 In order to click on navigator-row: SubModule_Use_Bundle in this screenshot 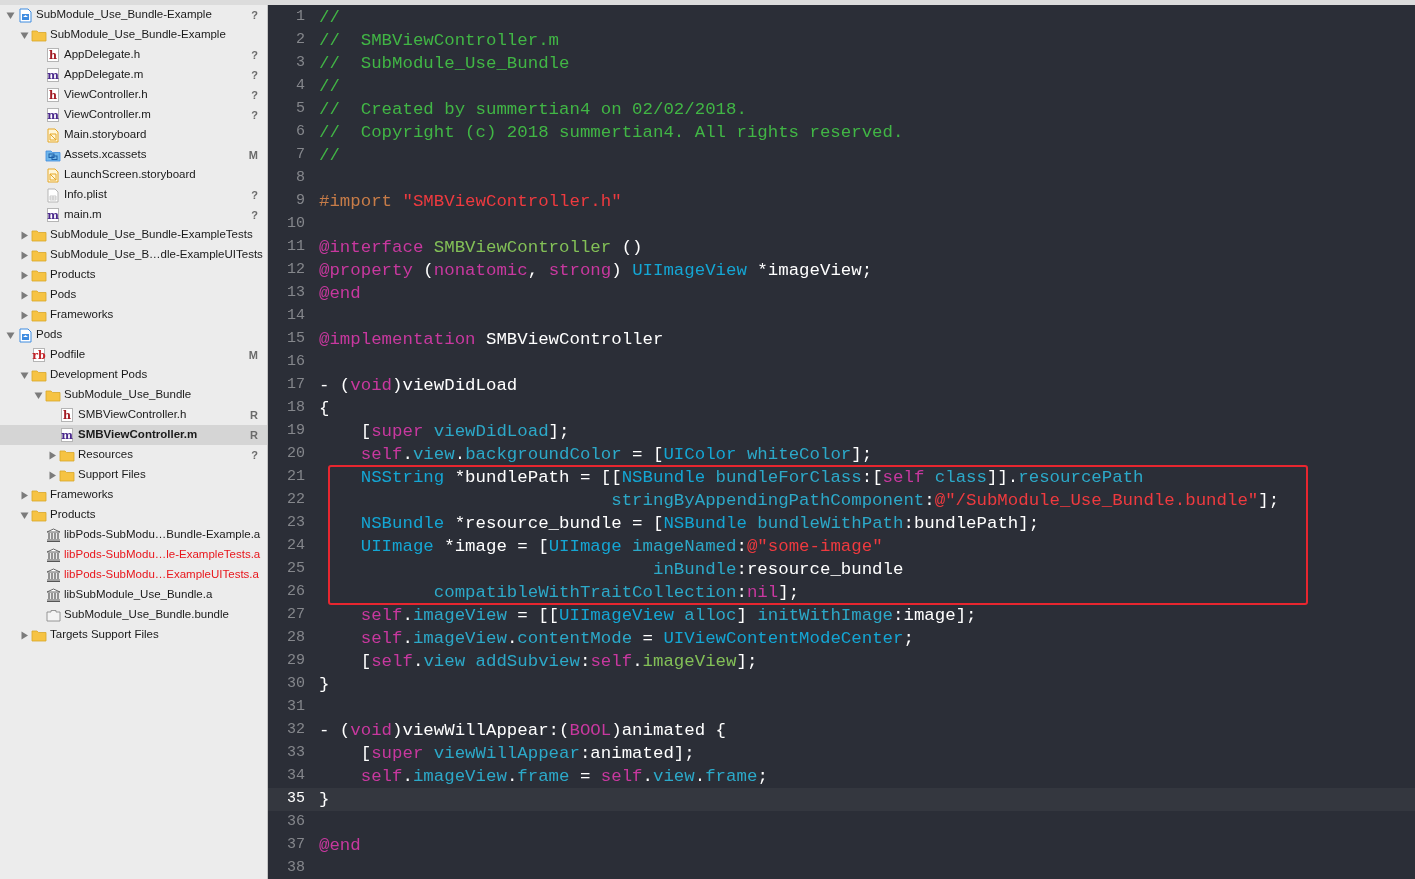, I will do `click(133, 395)`.